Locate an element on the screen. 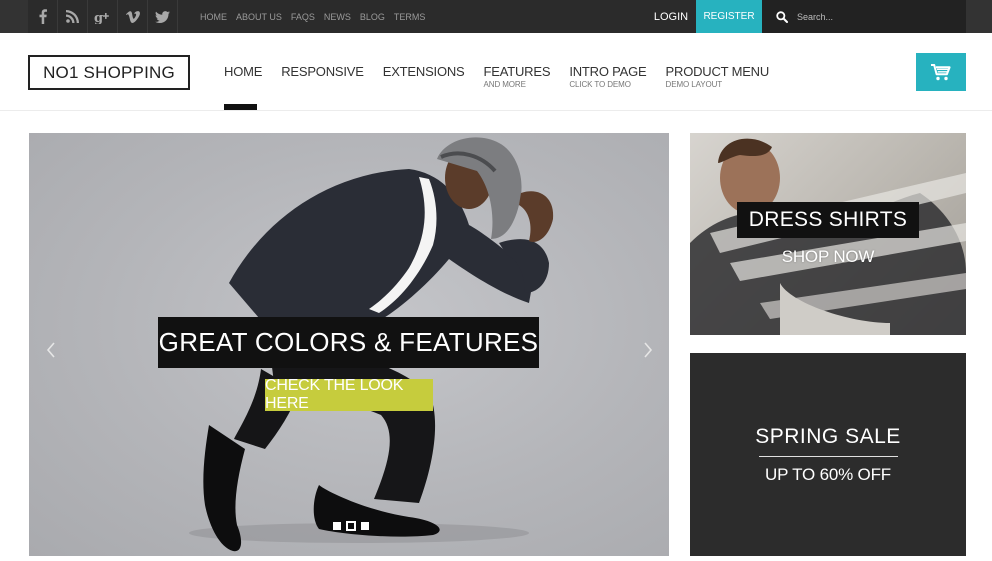  banner-subtitle: UP TO 60% OFF is located at coordinates (828, 474).